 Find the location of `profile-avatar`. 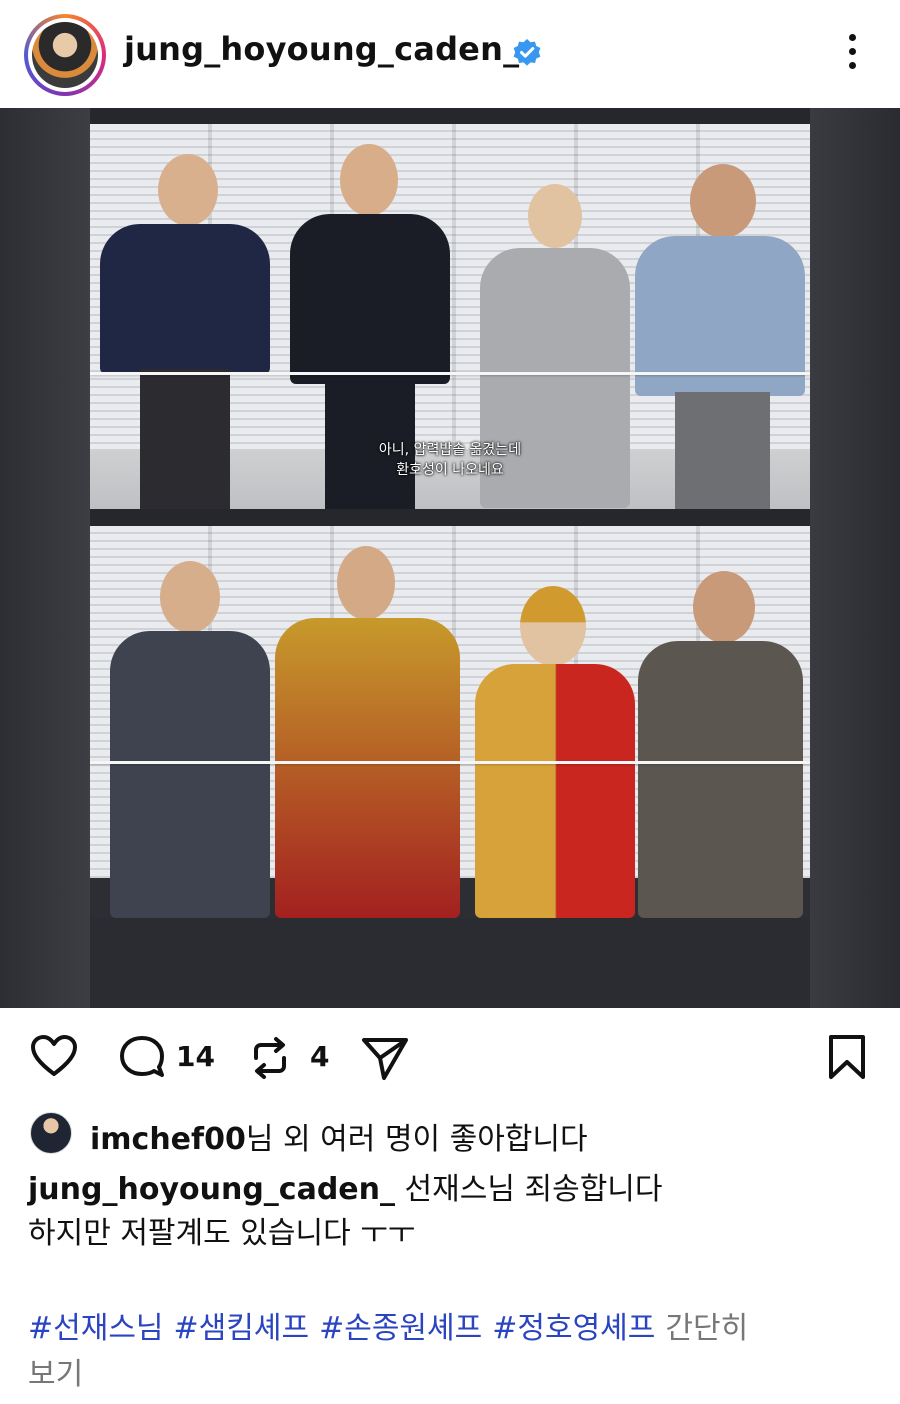

profile-avatar is located at coordinates (65, 55).